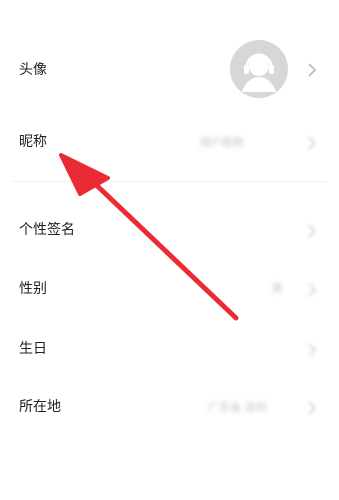 This screenshot has width=339, height=500. Describe the element at coordinates (40, 407) in the screenshot. I see `row-label-location: 所在地` at that location.